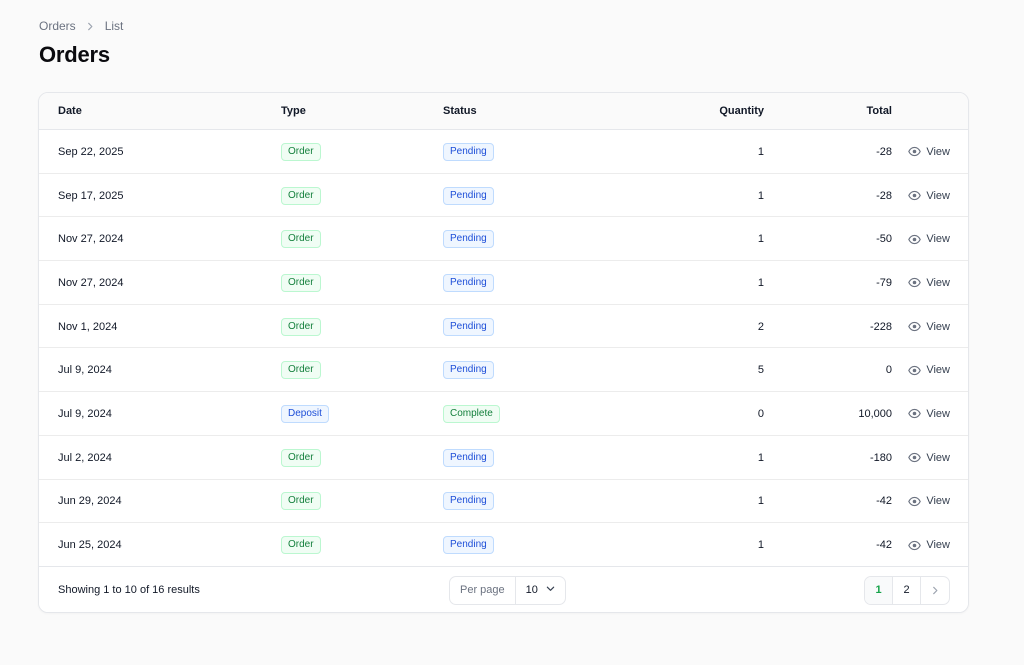 The image size is (1024, 665). What do you see at coordinates (57, 26) in the screenshot?
I see `breadcrumb-orders-link: Orders` at bounding box center [57, 26].